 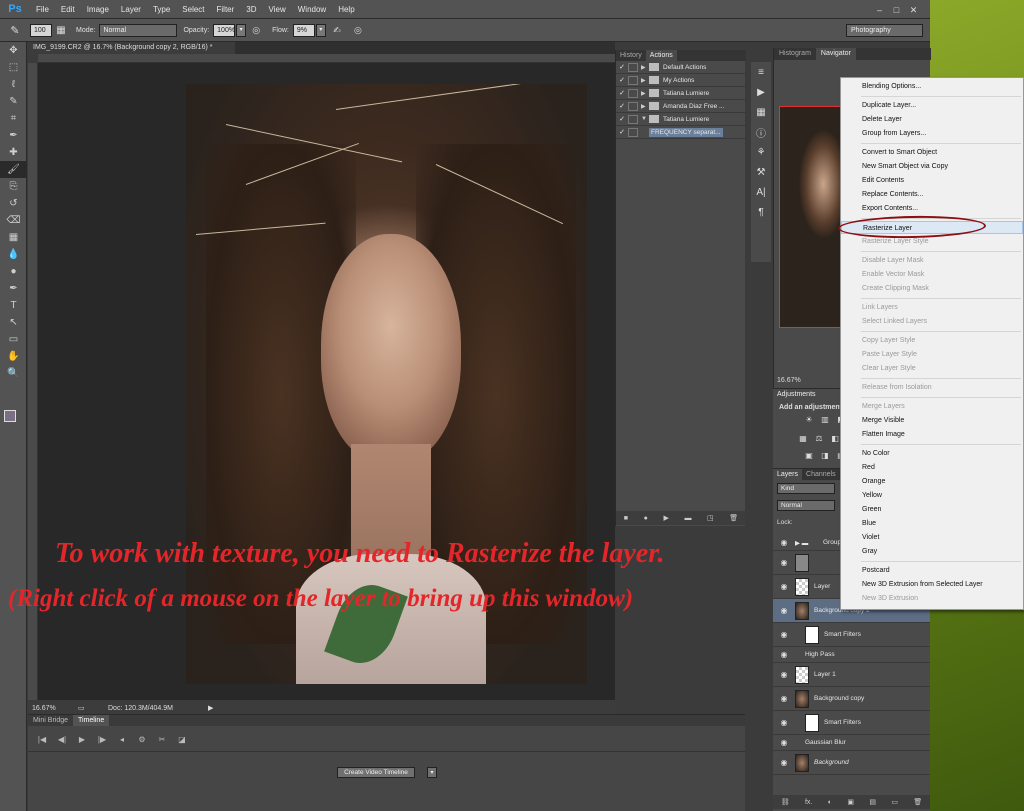 What do you see at coordinates (825, 456) in the screenshot?
I see `posterize-icon: ◨` at bounding box center [825, 456].